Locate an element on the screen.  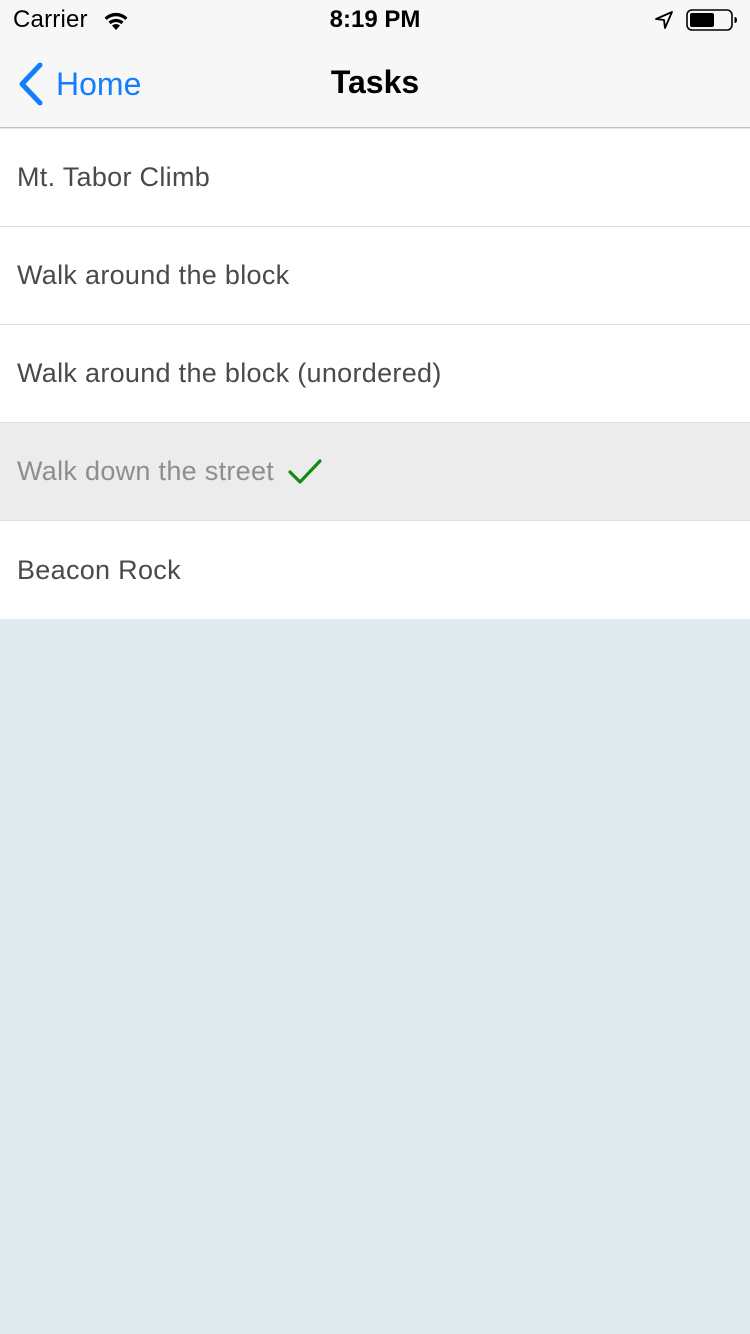
status-bar: Carrier 8:19 PM is located at coordinates (375, 20).